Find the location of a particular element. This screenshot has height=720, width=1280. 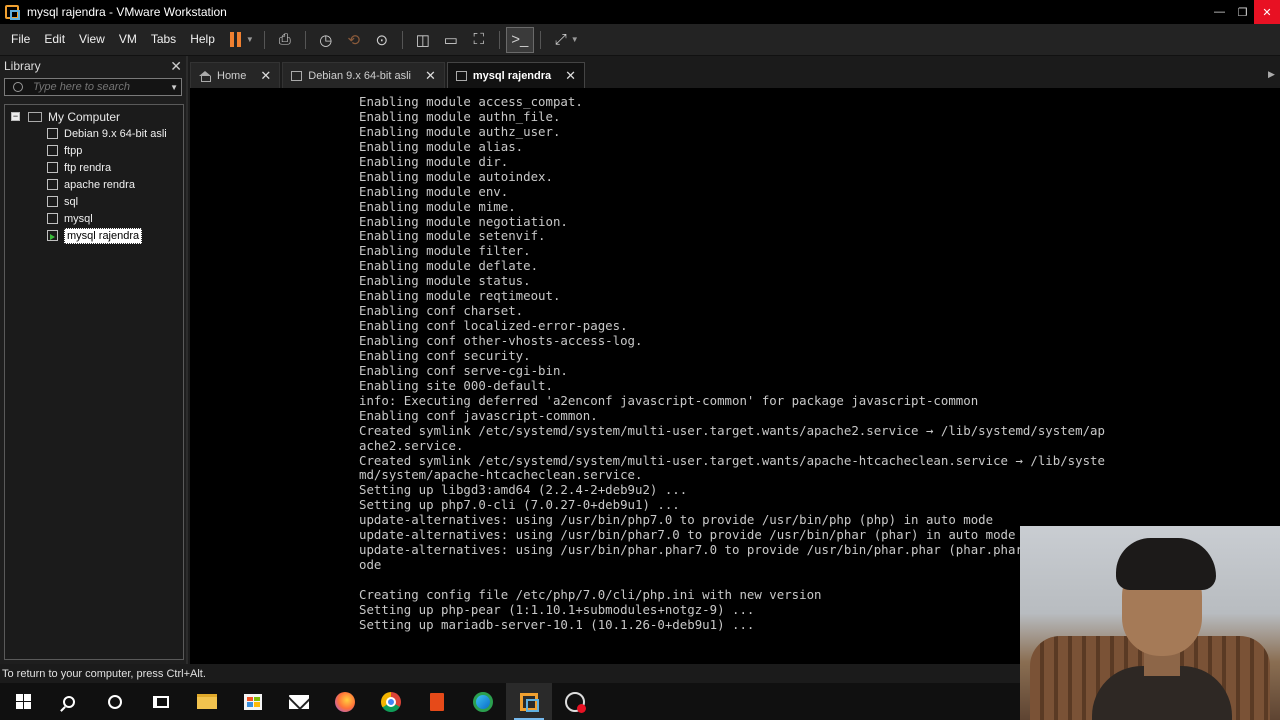

recorder-button is located at coordinates (575, 701).